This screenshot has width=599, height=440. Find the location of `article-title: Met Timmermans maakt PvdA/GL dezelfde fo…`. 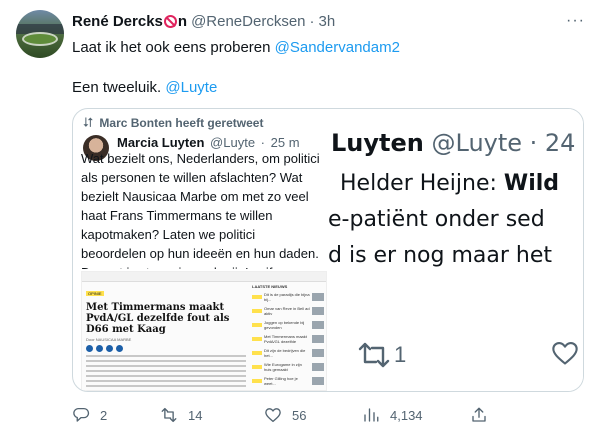

article-title: Met Timmermans maakt PvdA/GL dezelfde fo… is located at coordinates (158, 318).